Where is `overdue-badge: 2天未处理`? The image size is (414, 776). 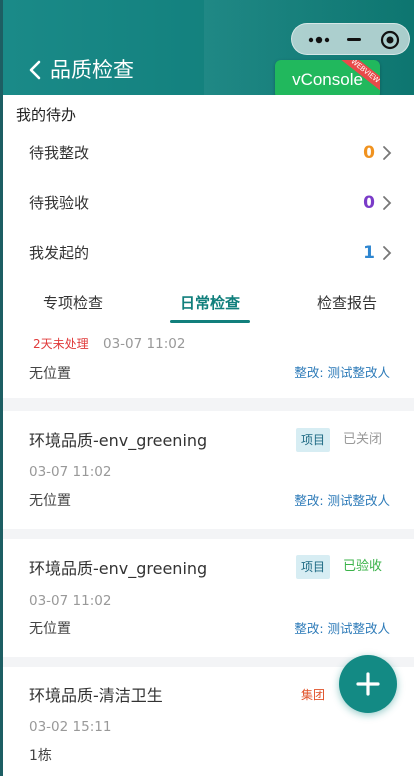 overdue-badge: 2天未处理 is located at coordinates (61, 344).